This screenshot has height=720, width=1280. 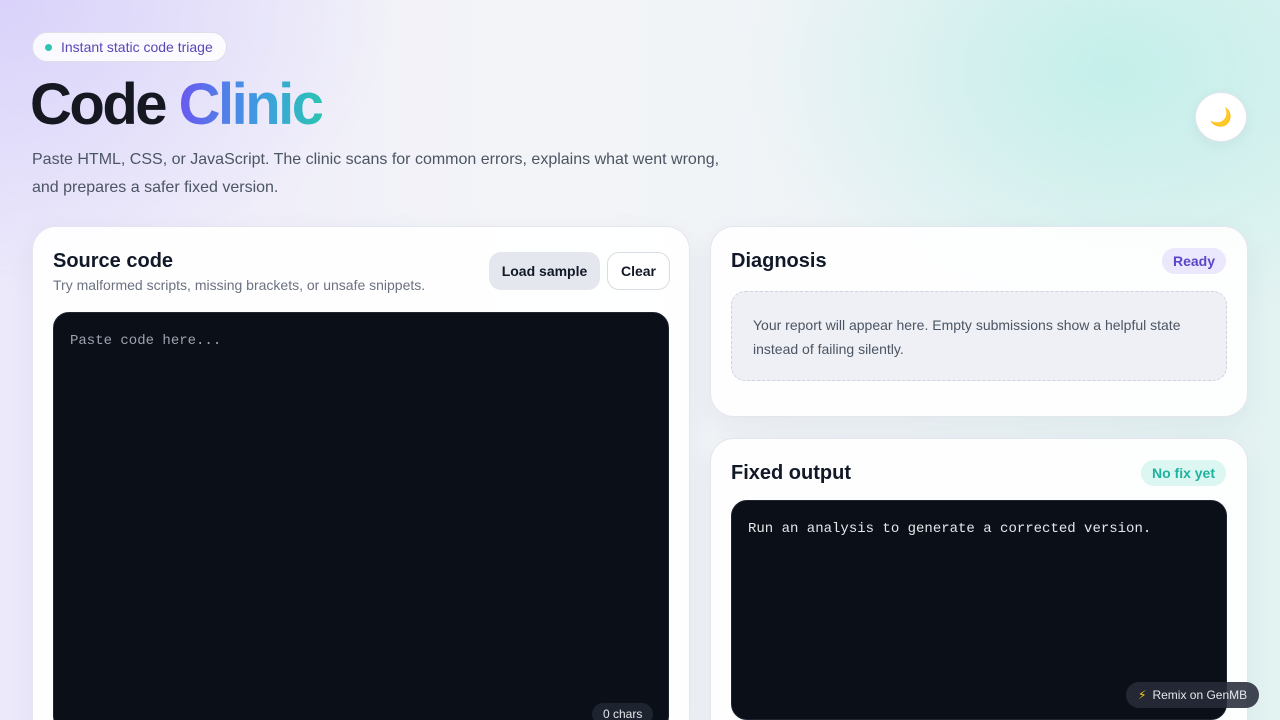 What do you see at coordinates (48, 47) in the screenshot?
I see `status-dot-icon` at bounding box center [48, 47].